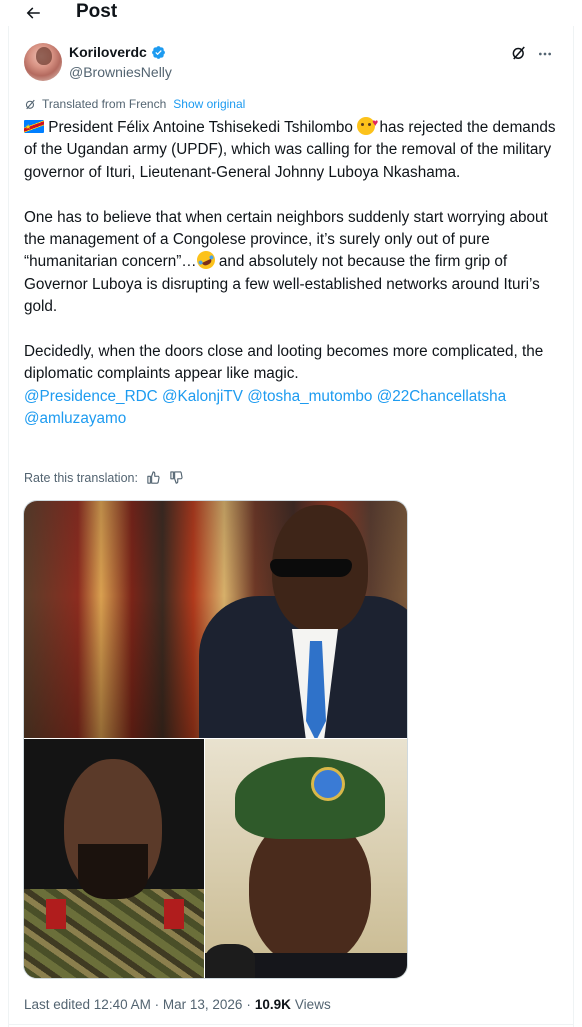 The image size is (582, 1027). What do you see at coordinates (272, 1004) in the screenshot?
I see `views-count: 10.9K` at bounding box center [272, 1004].